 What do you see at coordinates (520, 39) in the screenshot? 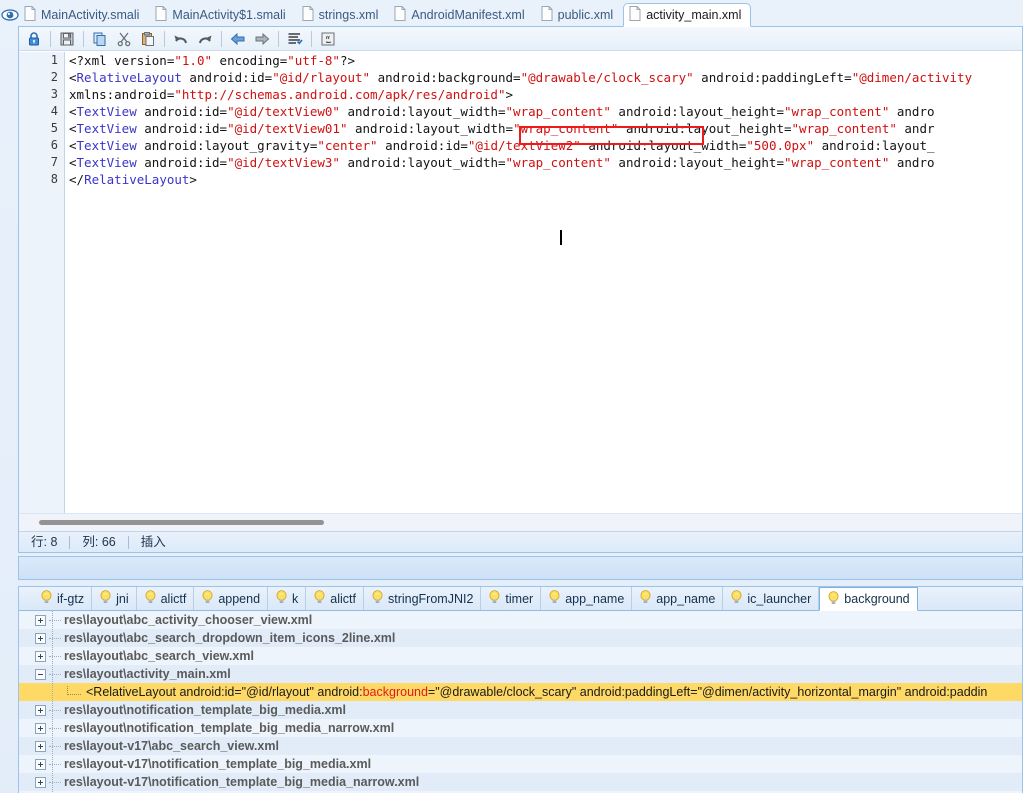
I see `editor-toolbar` at bounding box center [520, 39].